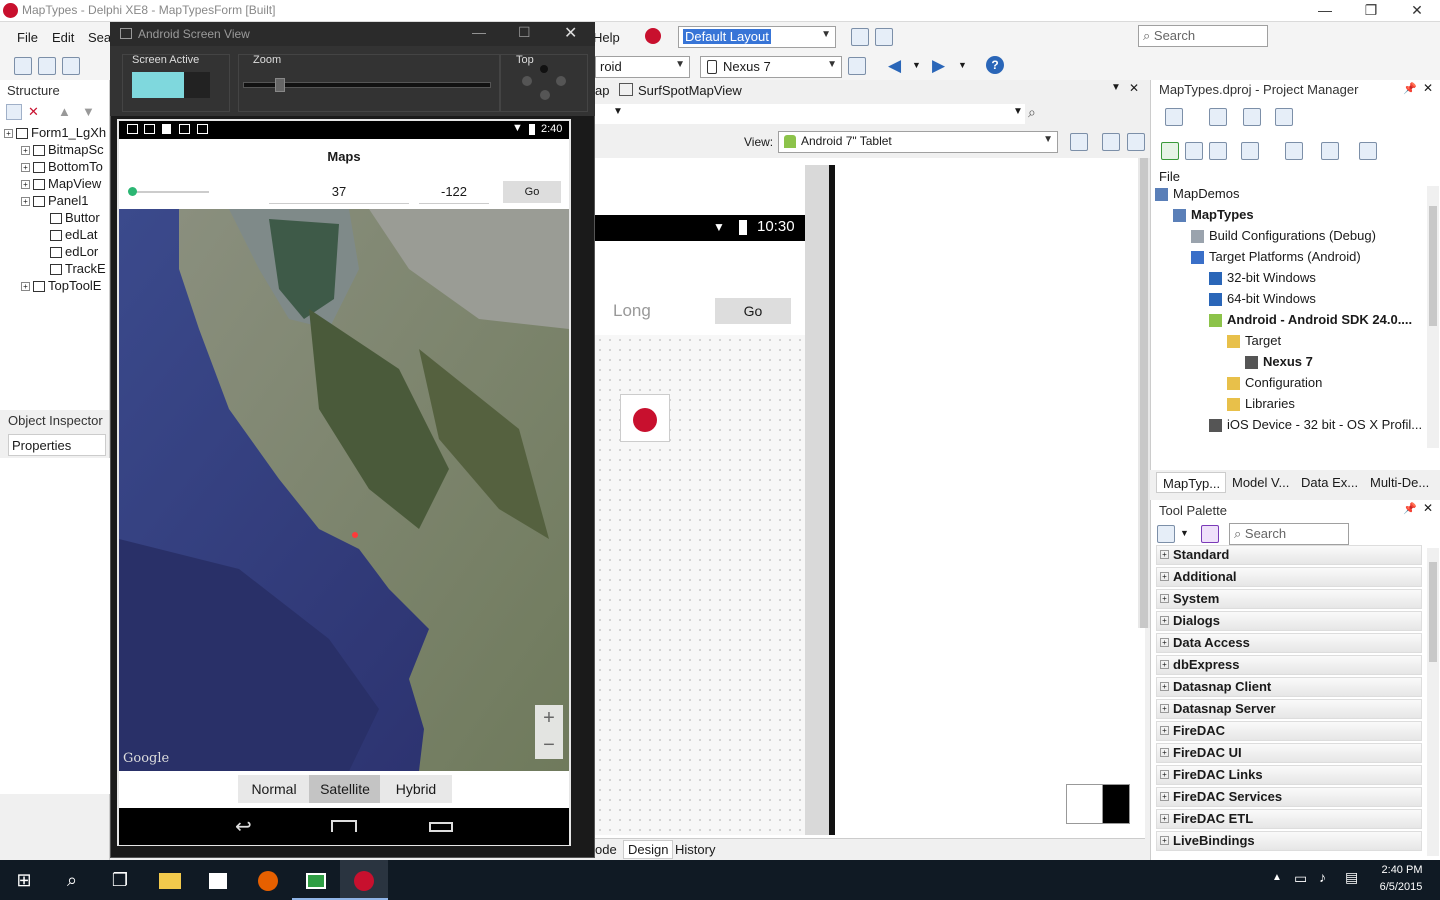 The width and height of the screenshot is (1440, 900). What do you see at coordinates (1032, 112) in the screenshot?
I see `search-icon: ⌕` at bounding box center [1032, 112].